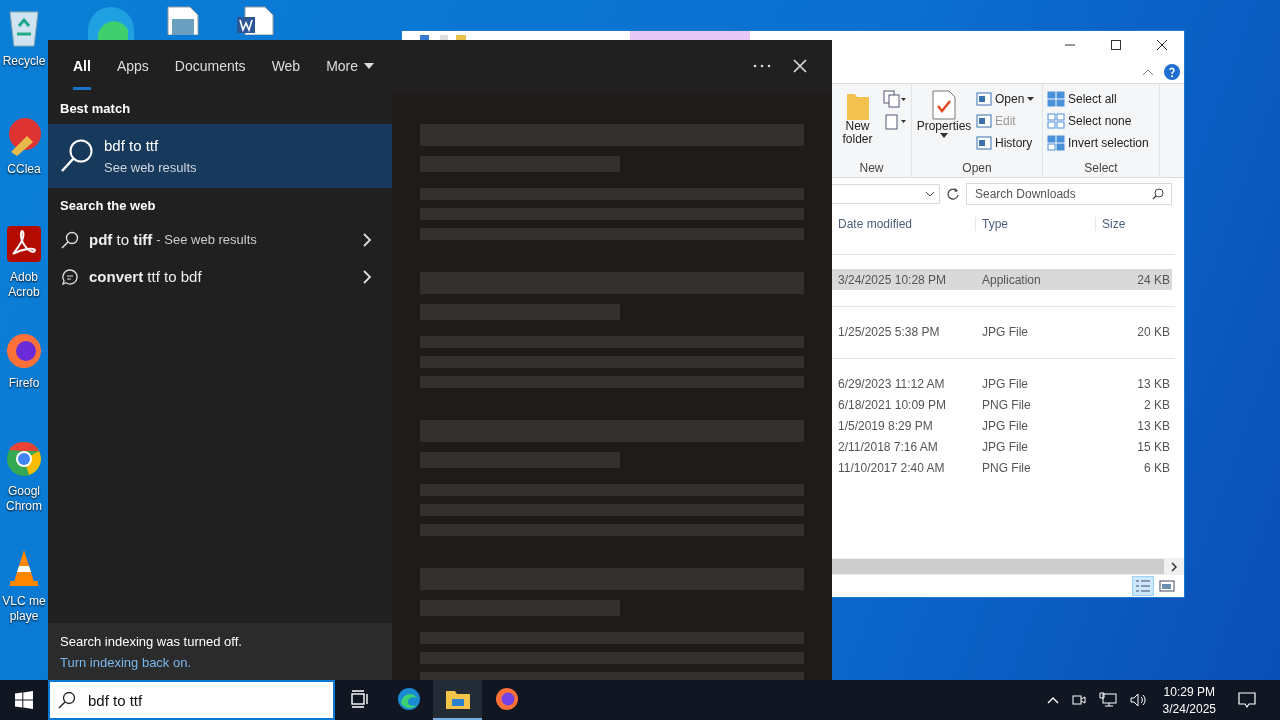  I want to click on best-match-item: bdf to ttf See web results, so click(220, 156).